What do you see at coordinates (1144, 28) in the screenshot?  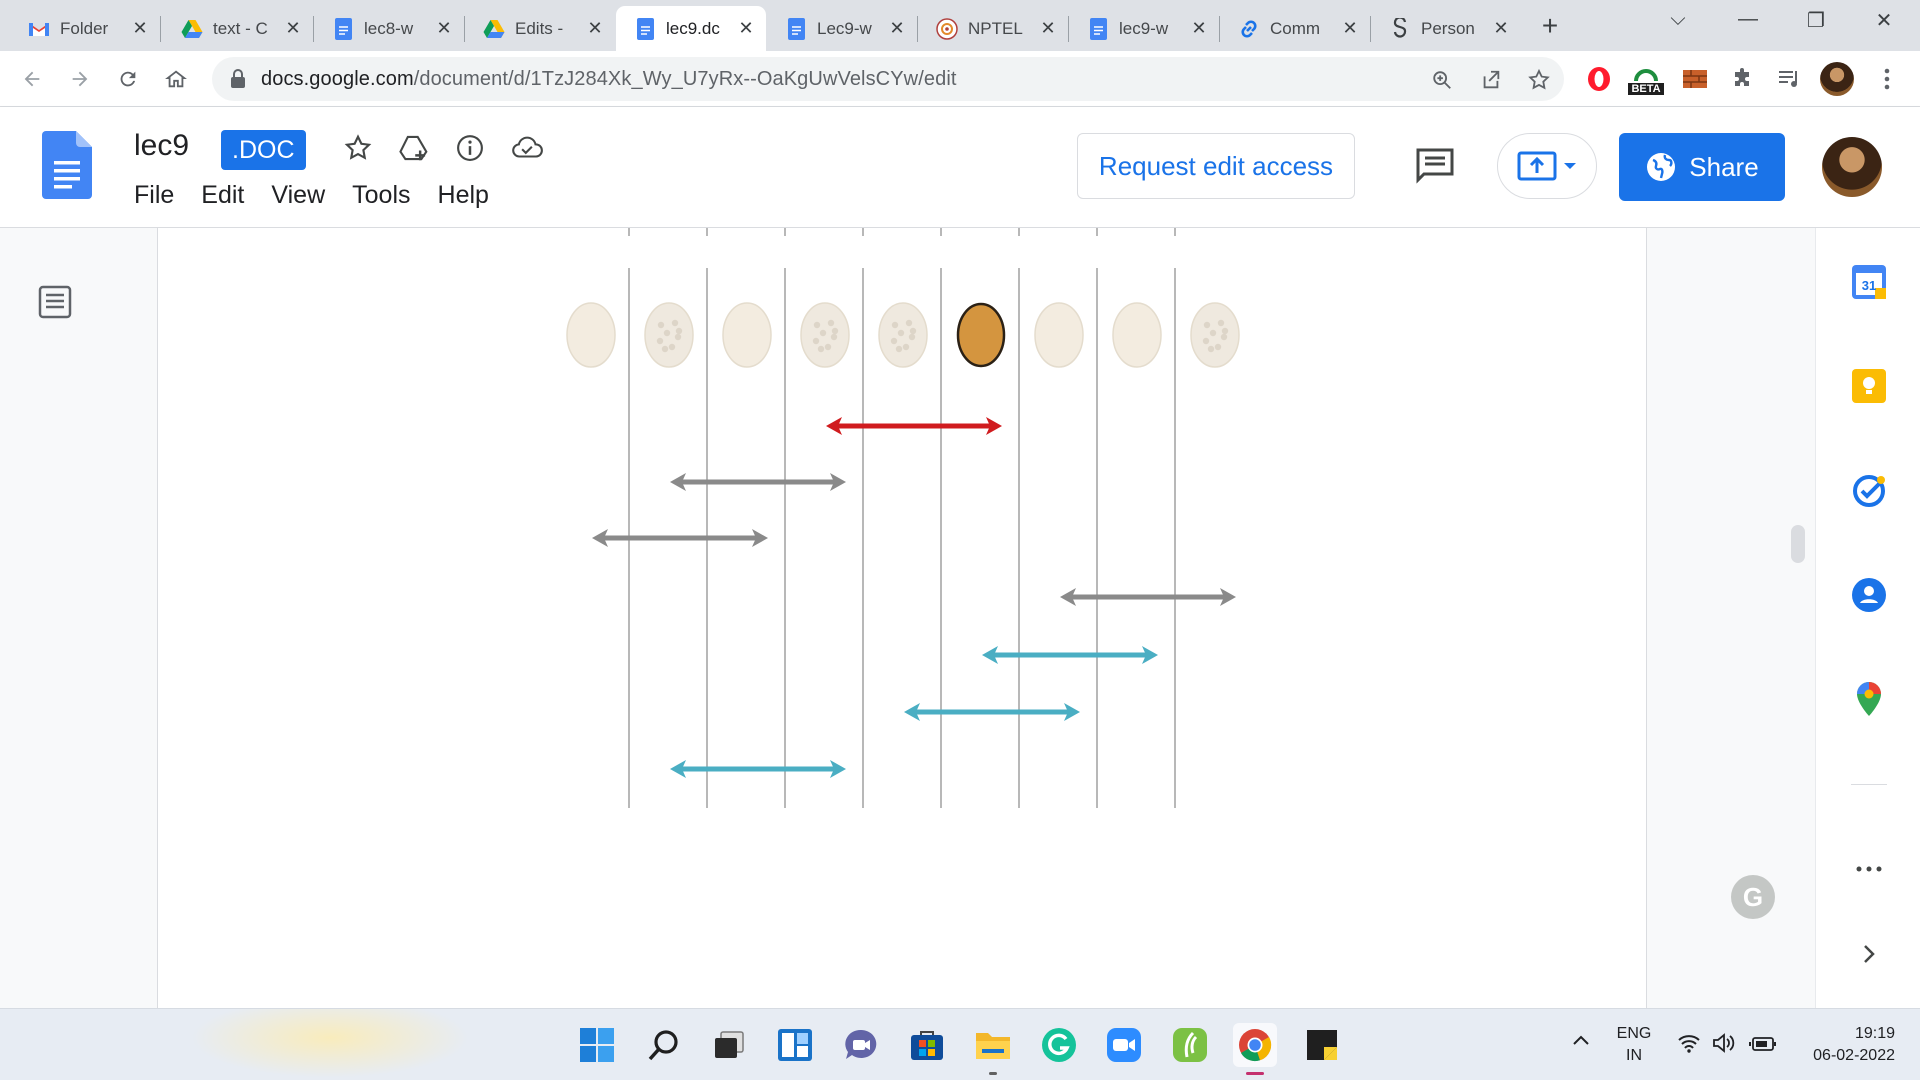 I see `browser-tab: lec9-w ✕` at bounding box center [1144, 28].